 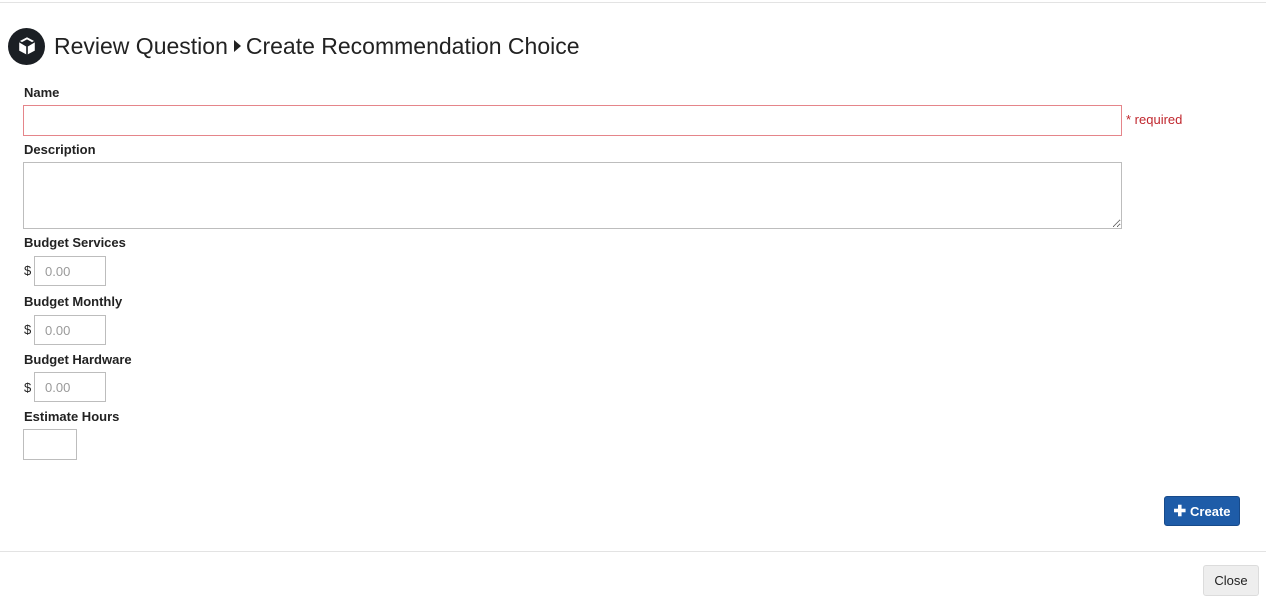 I want to click on close-button-label: Close, so click(x=1231, y=580).